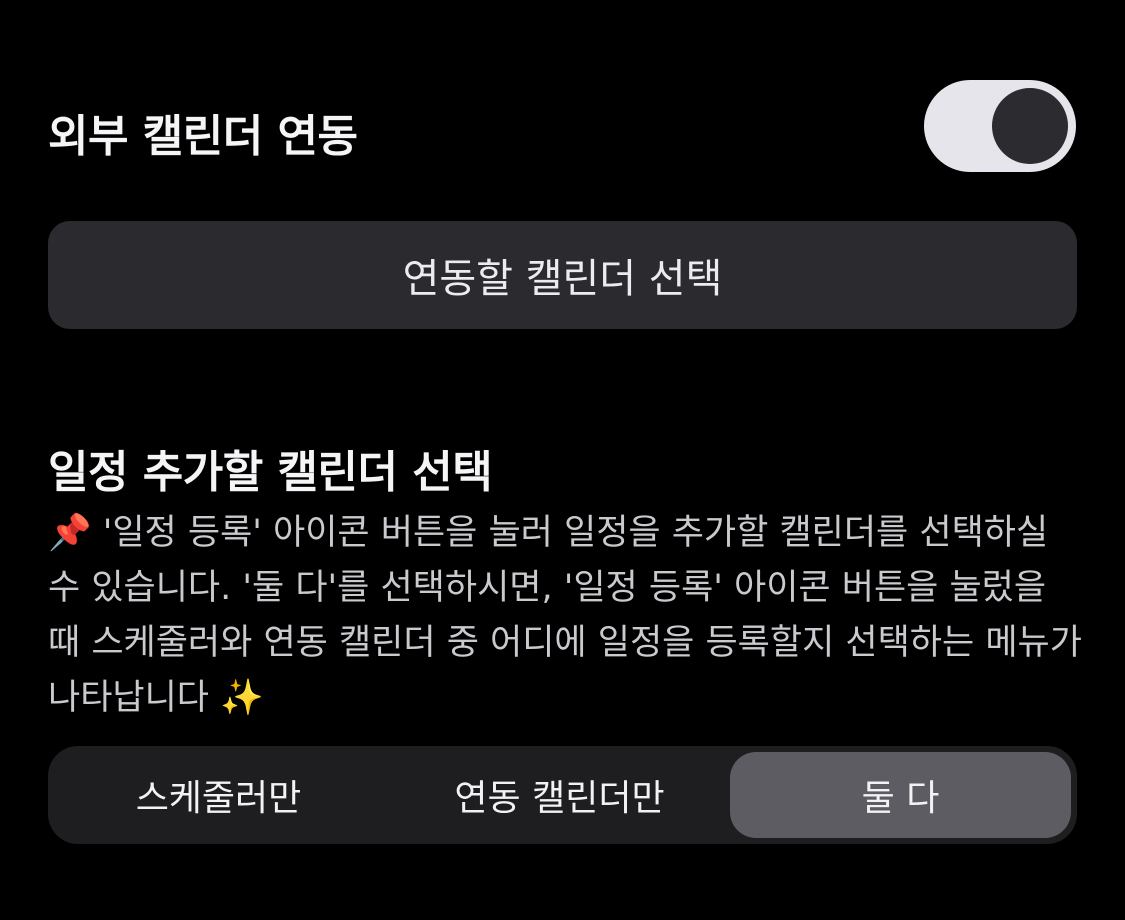  I want to click on select-sync-calendar-button: 연동할 캘린더 선택, so click(562, 275).